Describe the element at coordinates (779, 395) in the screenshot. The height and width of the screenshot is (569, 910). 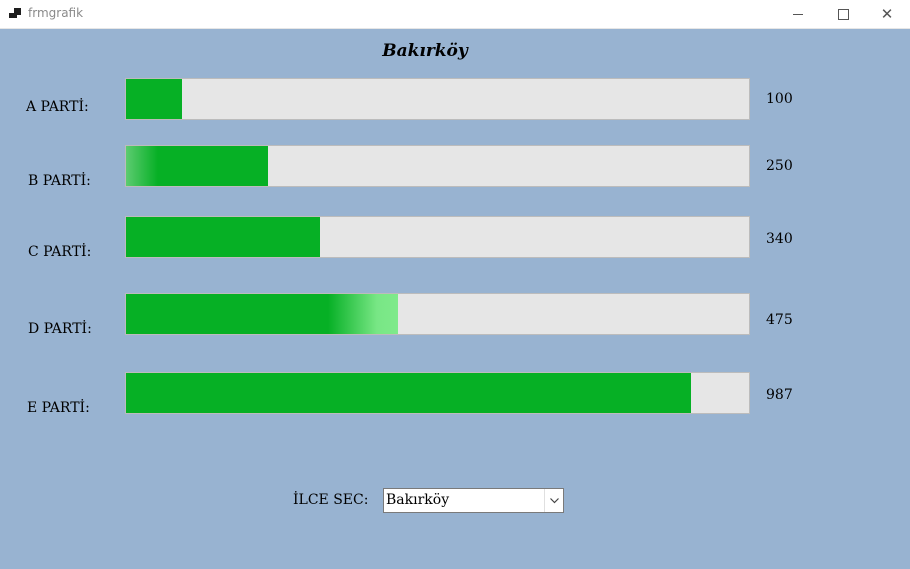
I see `party-e-value: 987` at that location.